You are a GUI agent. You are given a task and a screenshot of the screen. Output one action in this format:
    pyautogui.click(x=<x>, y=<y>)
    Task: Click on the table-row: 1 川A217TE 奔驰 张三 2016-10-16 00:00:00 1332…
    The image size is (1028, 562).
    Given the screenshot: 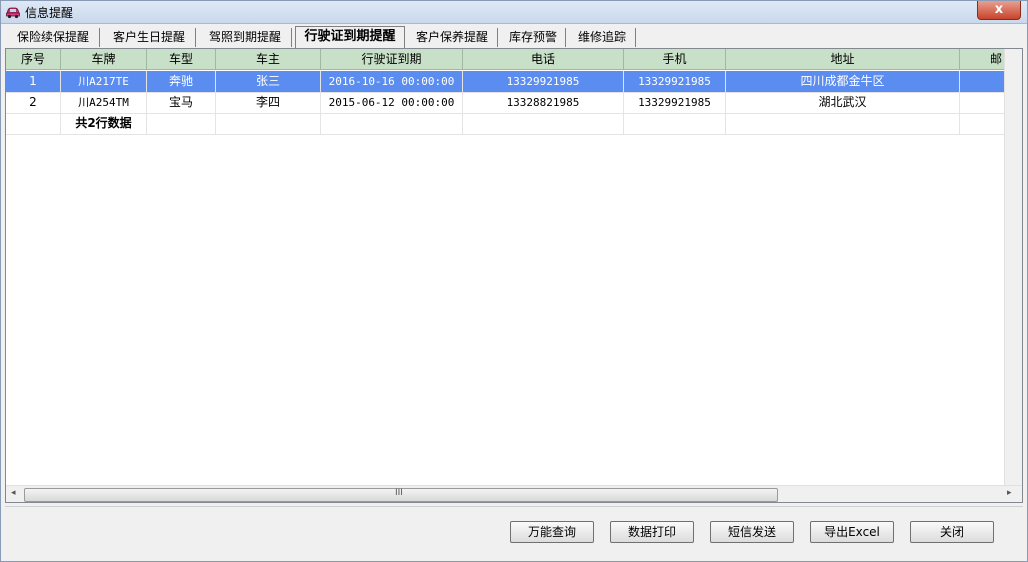 What is the action you would take?
    pyautogui.click(x=514, y=82)
    